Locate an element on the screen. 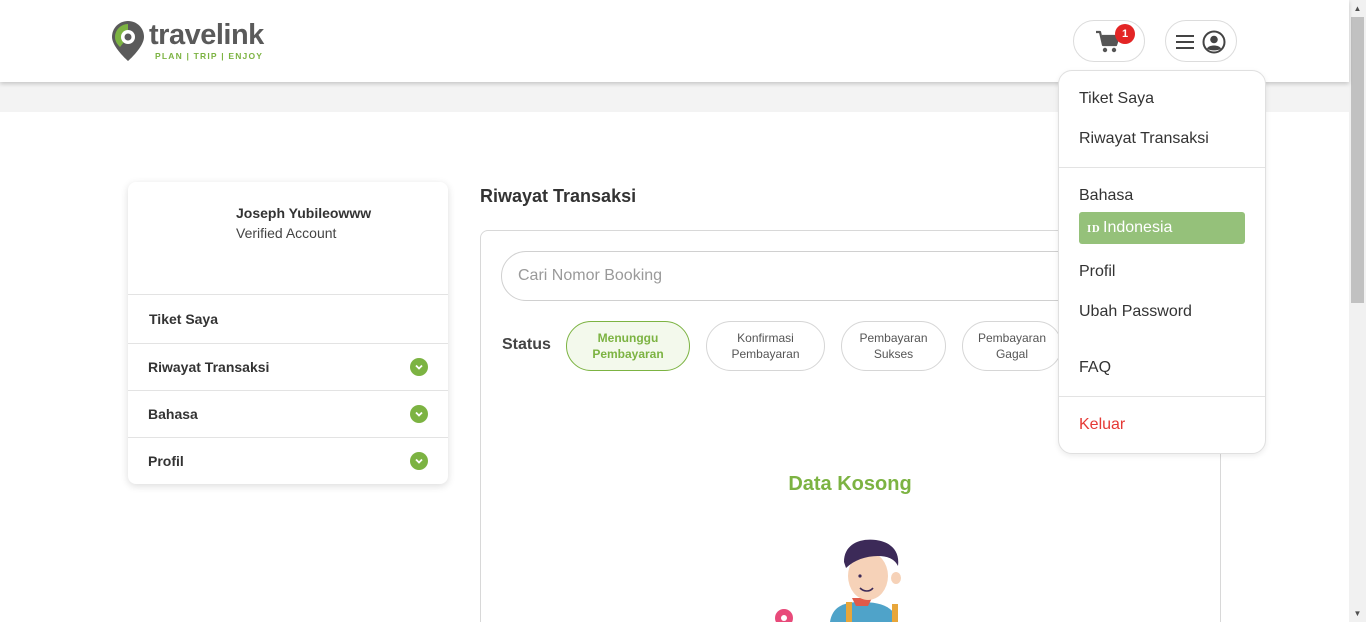  sidebar-item-label: Riwayat Transaksi is located at coordinates (209, 367).